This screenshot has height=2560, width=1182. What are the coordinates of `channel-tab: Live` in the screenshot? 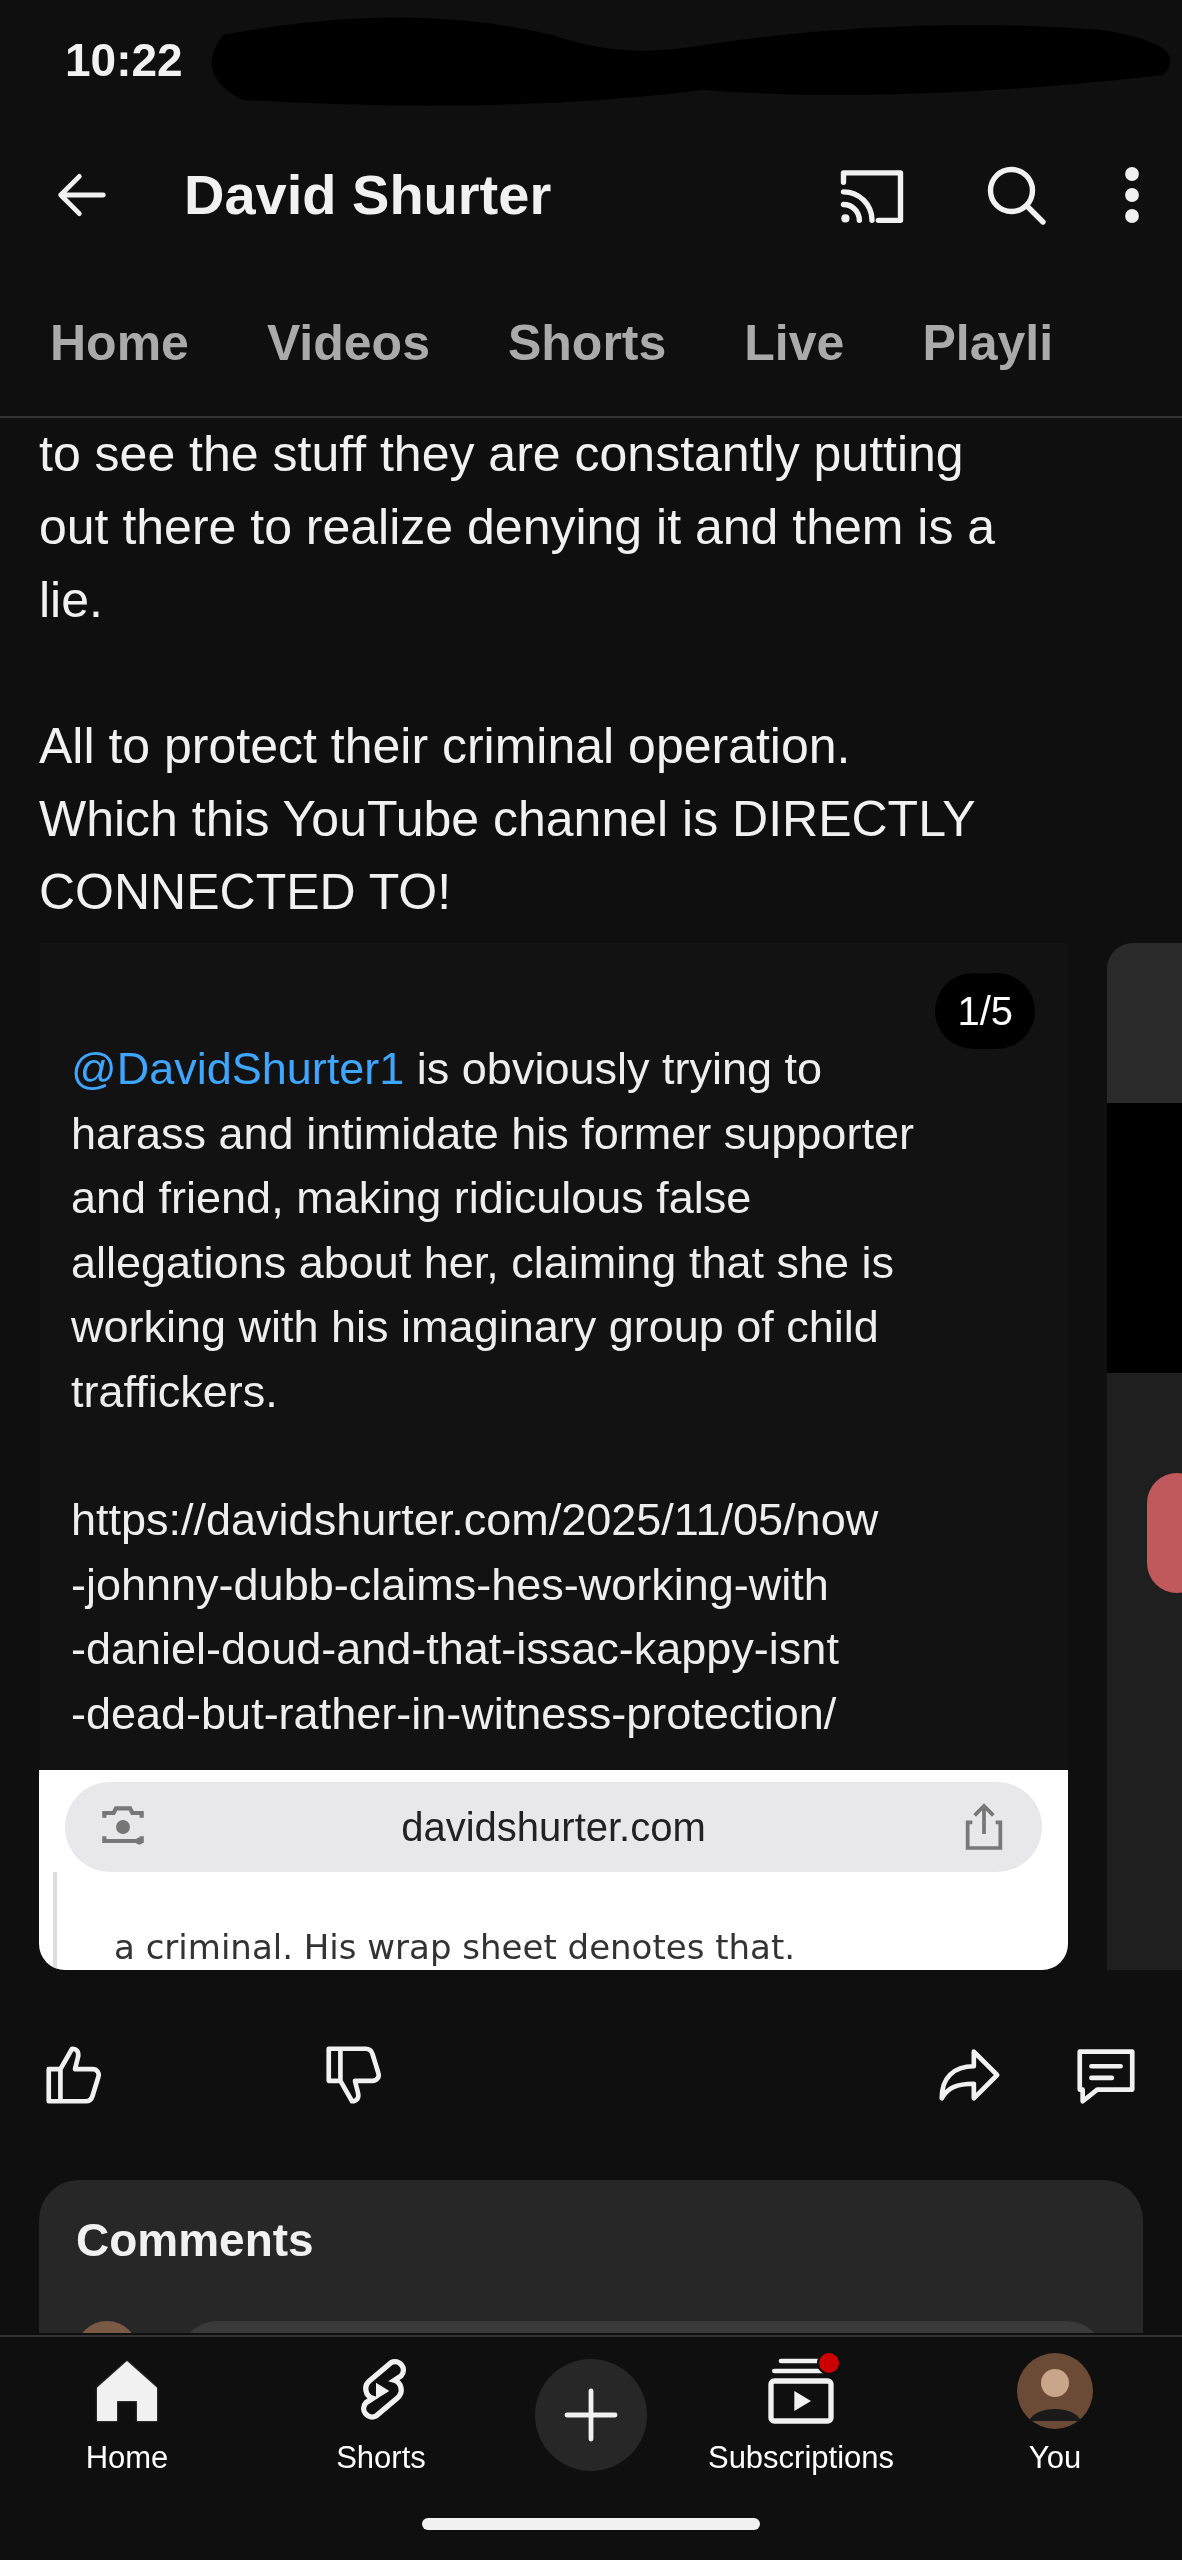 It's located at (794, 343).